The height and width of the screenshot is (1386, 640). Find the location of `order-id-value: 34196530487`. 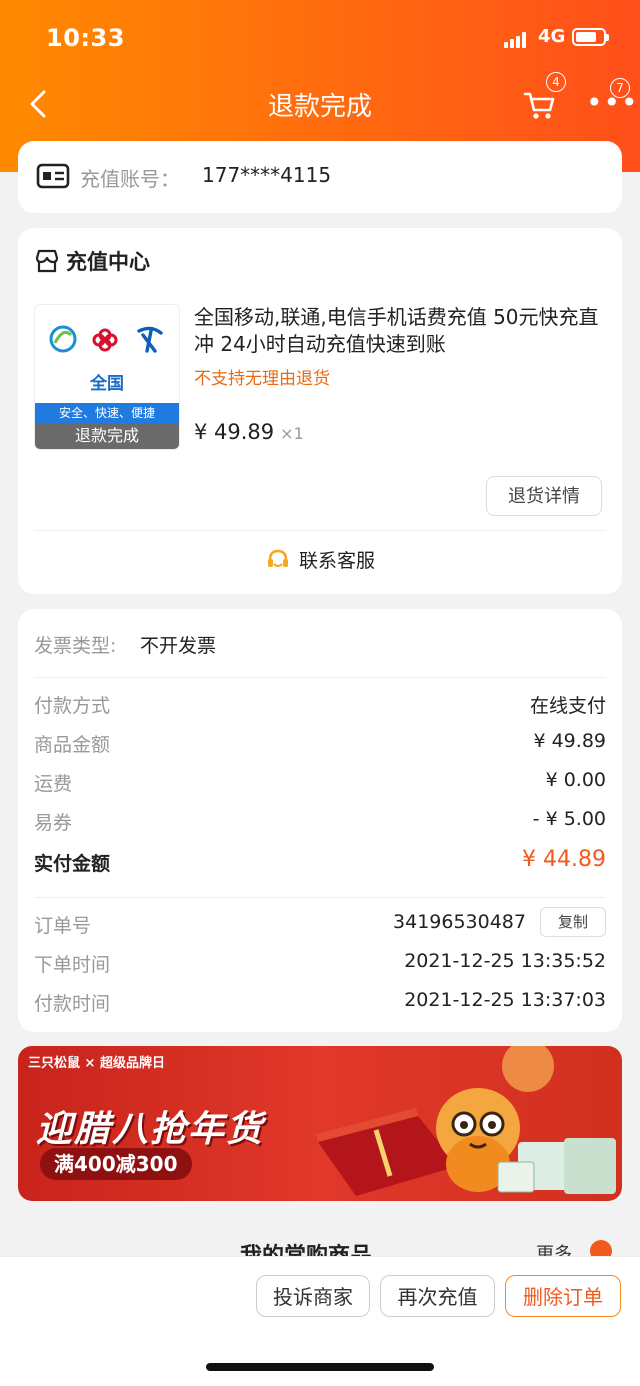

order-id-value: 34196530487 is located at coordinates (459, 922).